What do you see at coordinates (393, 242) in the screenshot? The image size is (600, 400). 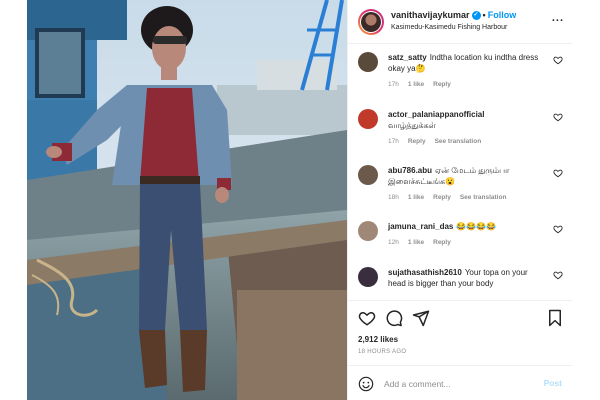 I see `comment-time: 12h` at bounding box center [393, 242].